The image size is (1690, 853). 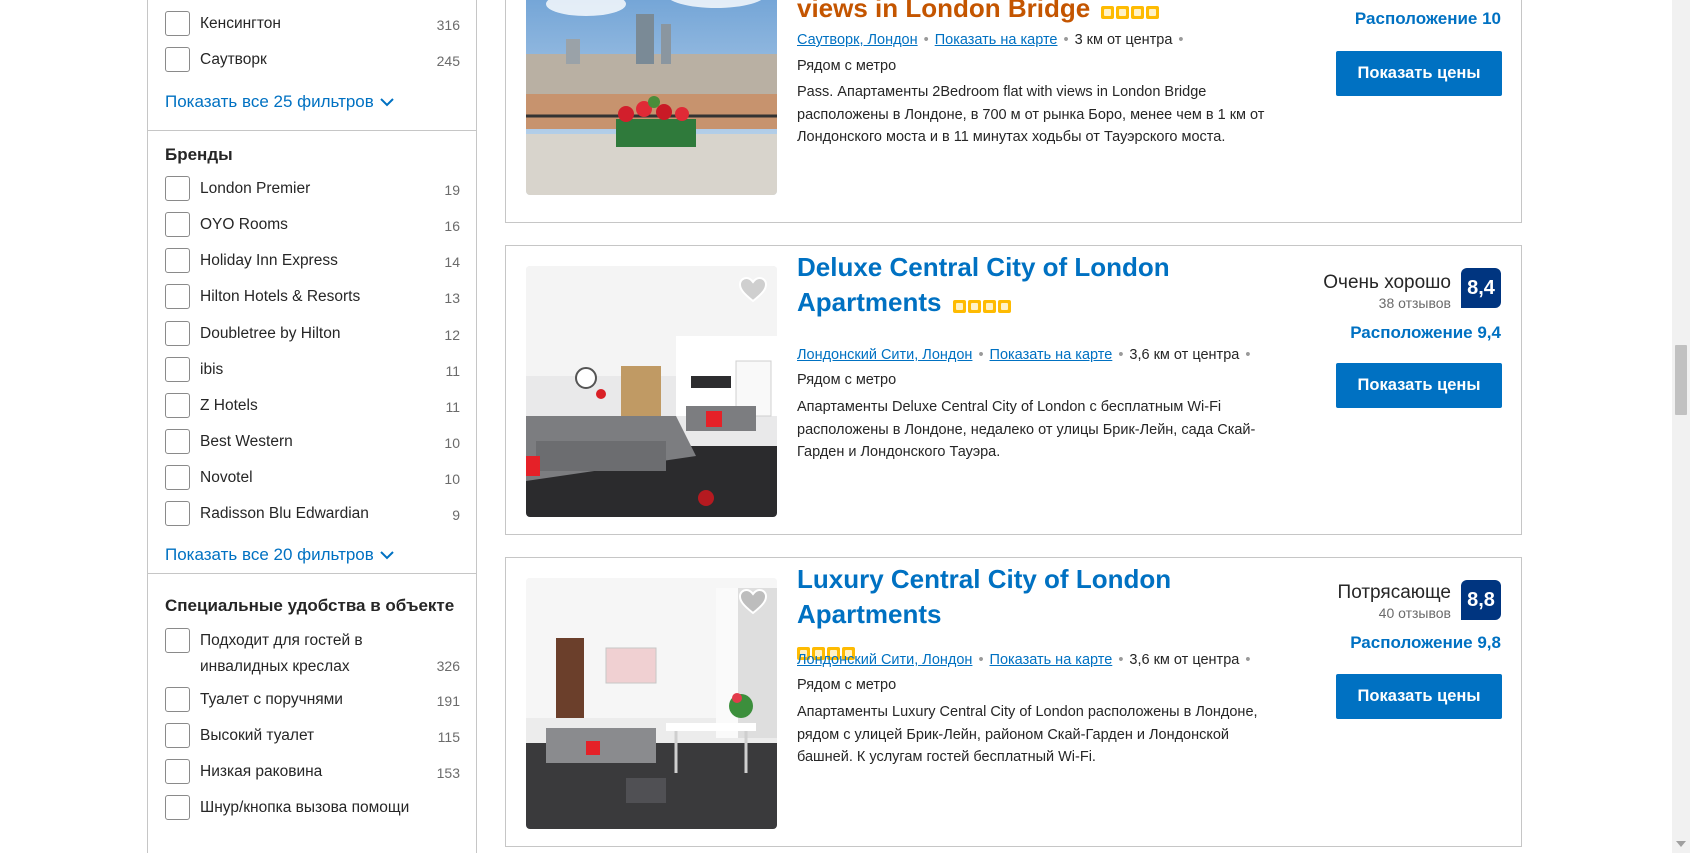 What do you see at coordinates (1387, 282) in the screenshot?
I see `rating-word: Очень хорошо` at bounding box center [1387, 282].